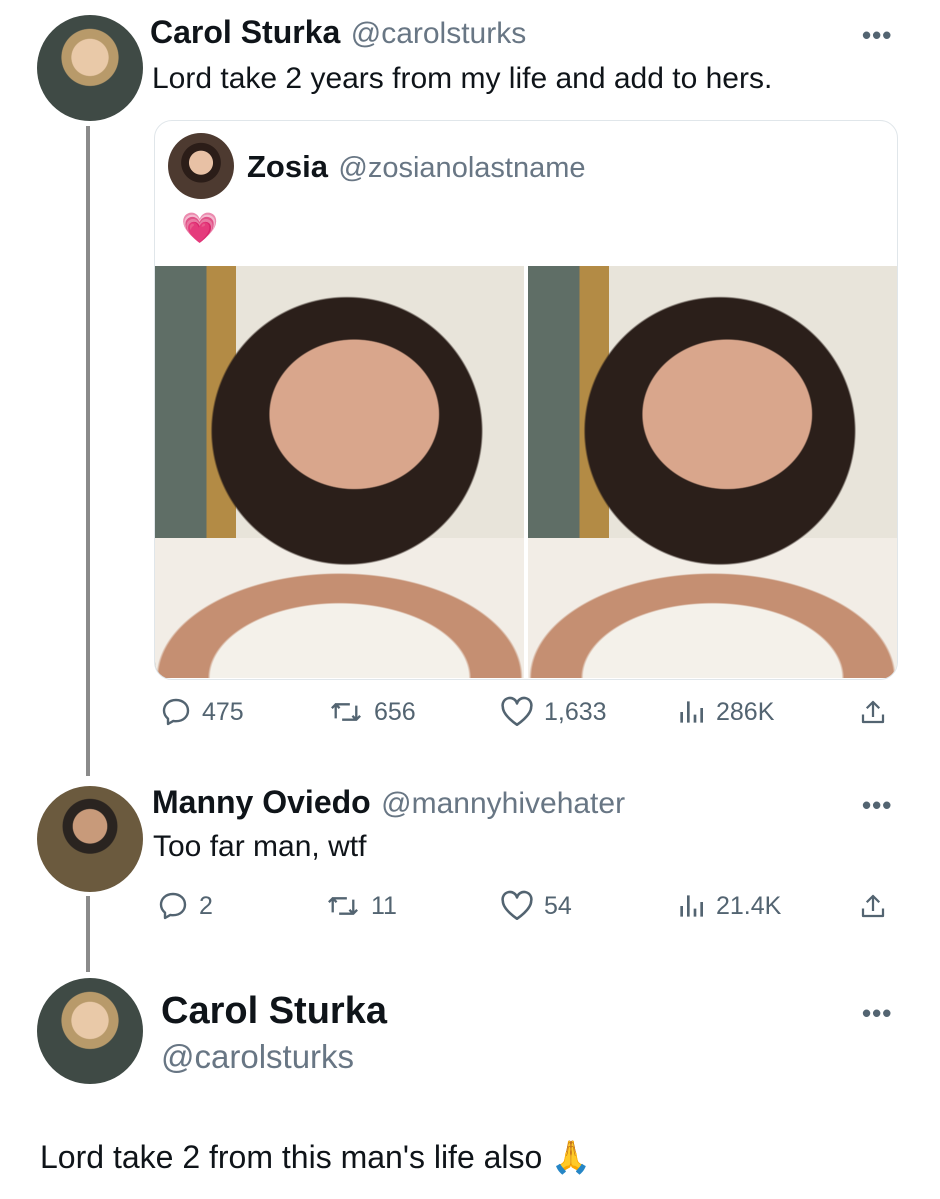 This screenshot has width=940, height=1199. Describe the element at coordinates (206, 905) in the screenshot. I see `reply-count: 2` at that location.